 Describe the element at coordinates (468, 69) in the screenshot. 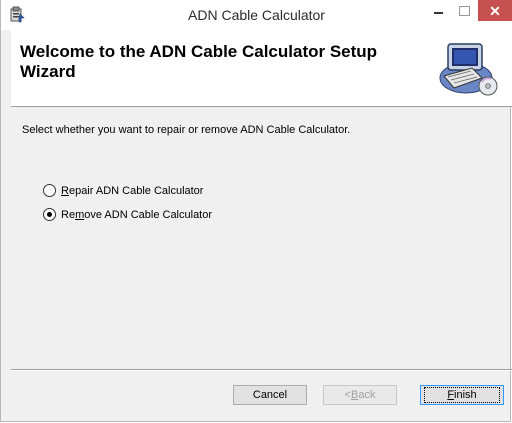

I see `computer-disc-icon` at that location.